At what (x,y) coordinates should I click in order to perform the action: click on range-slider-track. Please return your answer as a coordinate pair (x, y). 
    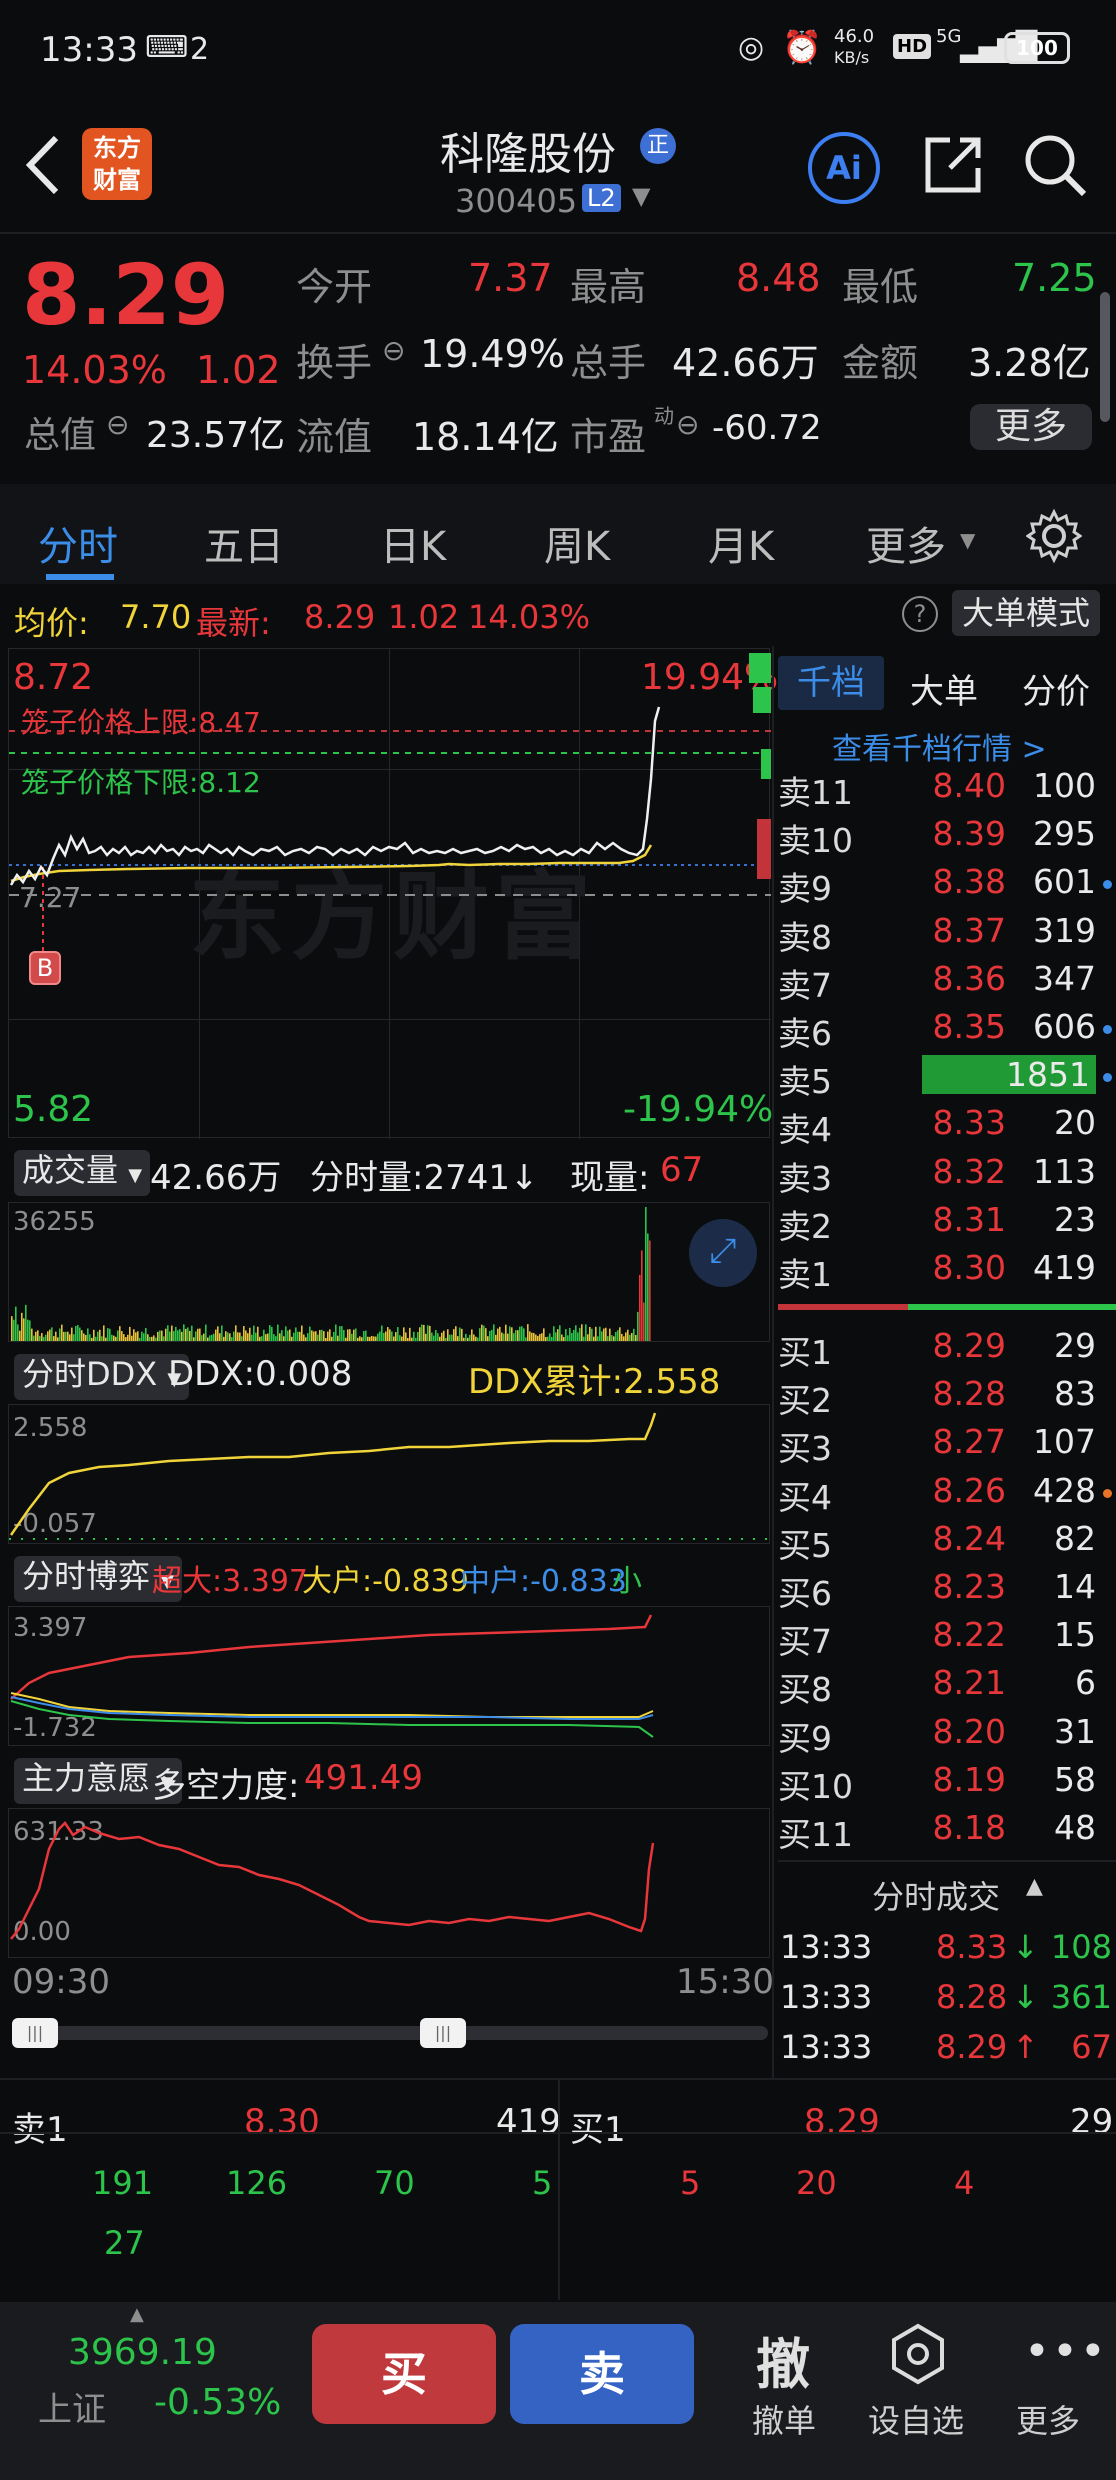
    Looking at the image, I should click on (390, 2033).